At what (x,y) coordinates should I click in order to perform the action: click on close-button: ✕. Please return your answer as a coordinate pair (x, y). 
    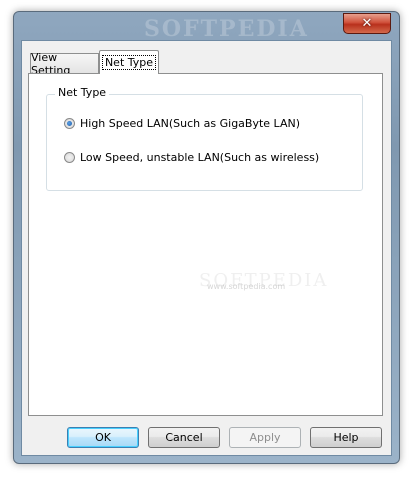
    Looking at the image, I should click on (367, 23).